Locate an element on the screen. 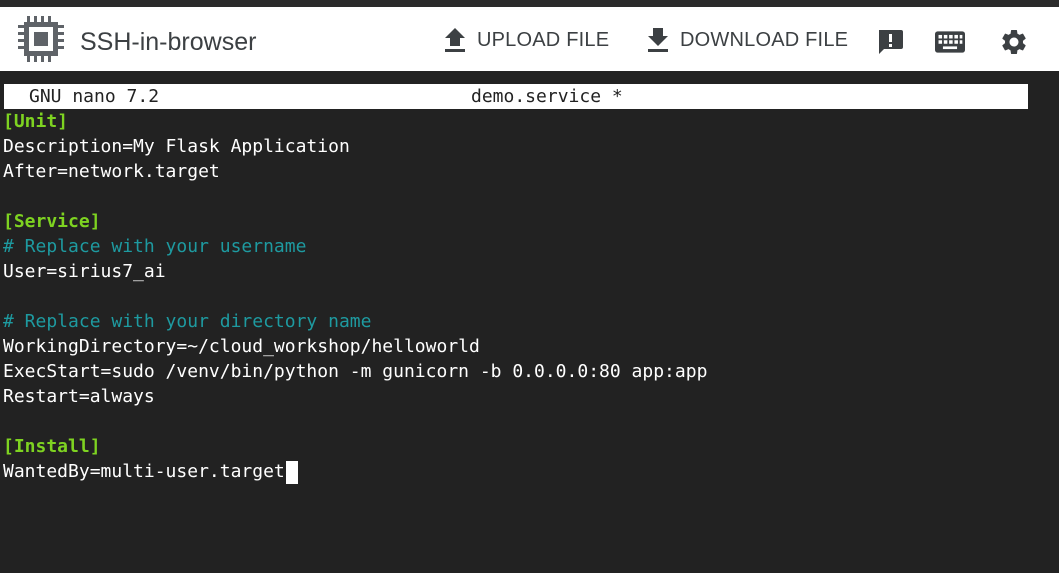 This screenshot has width=1059, height=573. settings-button is located at coordinates (1014, 42).